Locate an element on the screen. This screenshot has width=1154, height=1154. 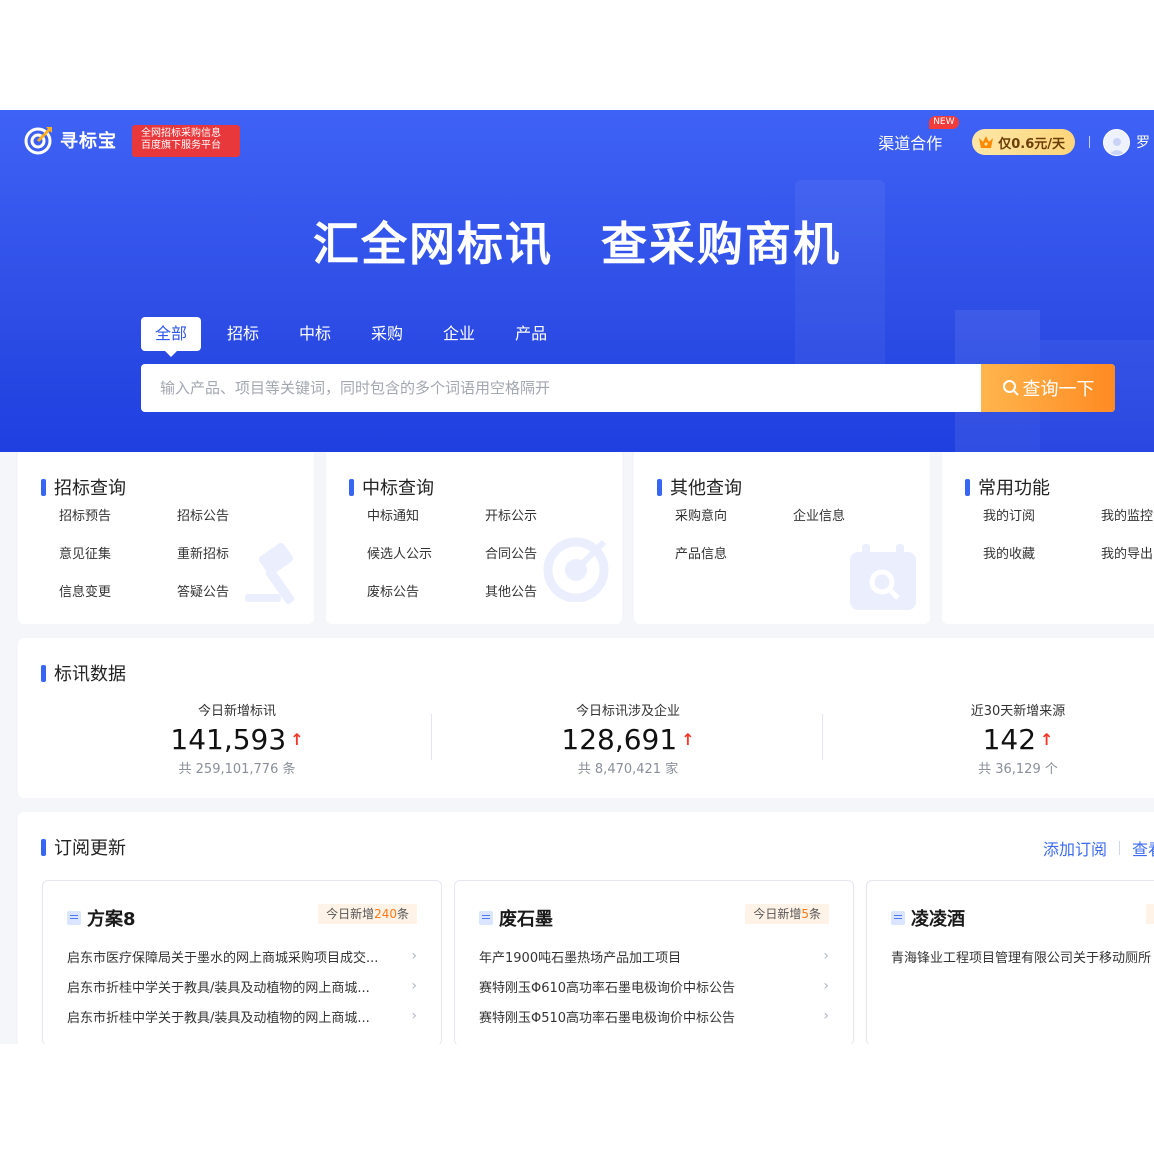
vip-price-button: 仅0.6元/天 is located at coordinates (1023, 142).